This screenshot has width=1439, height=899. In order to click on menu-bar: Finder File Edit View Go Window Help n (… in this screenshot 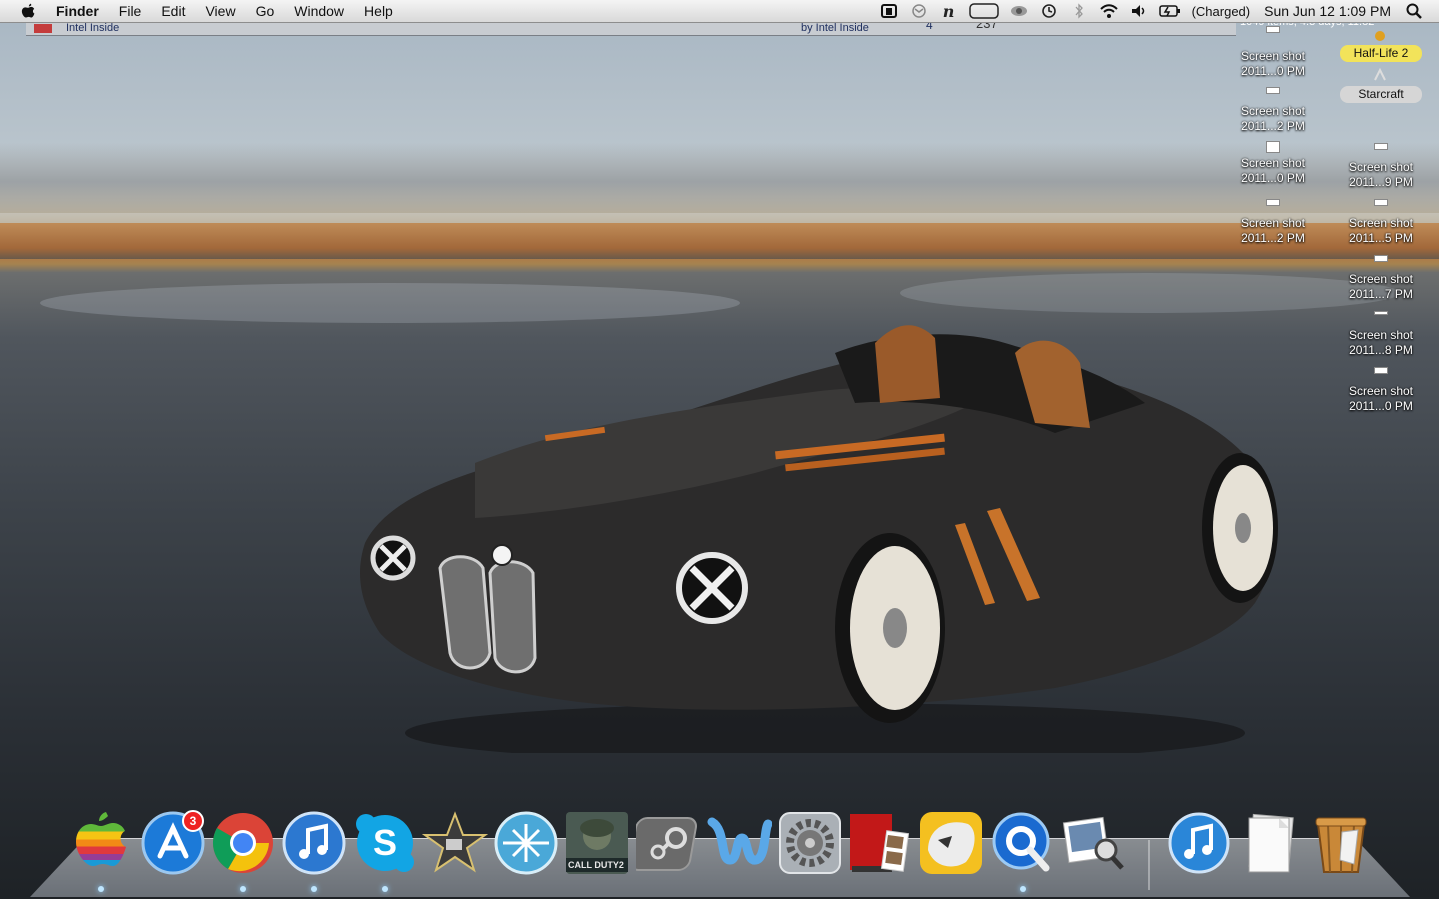, I will do `click(719, 11)`.